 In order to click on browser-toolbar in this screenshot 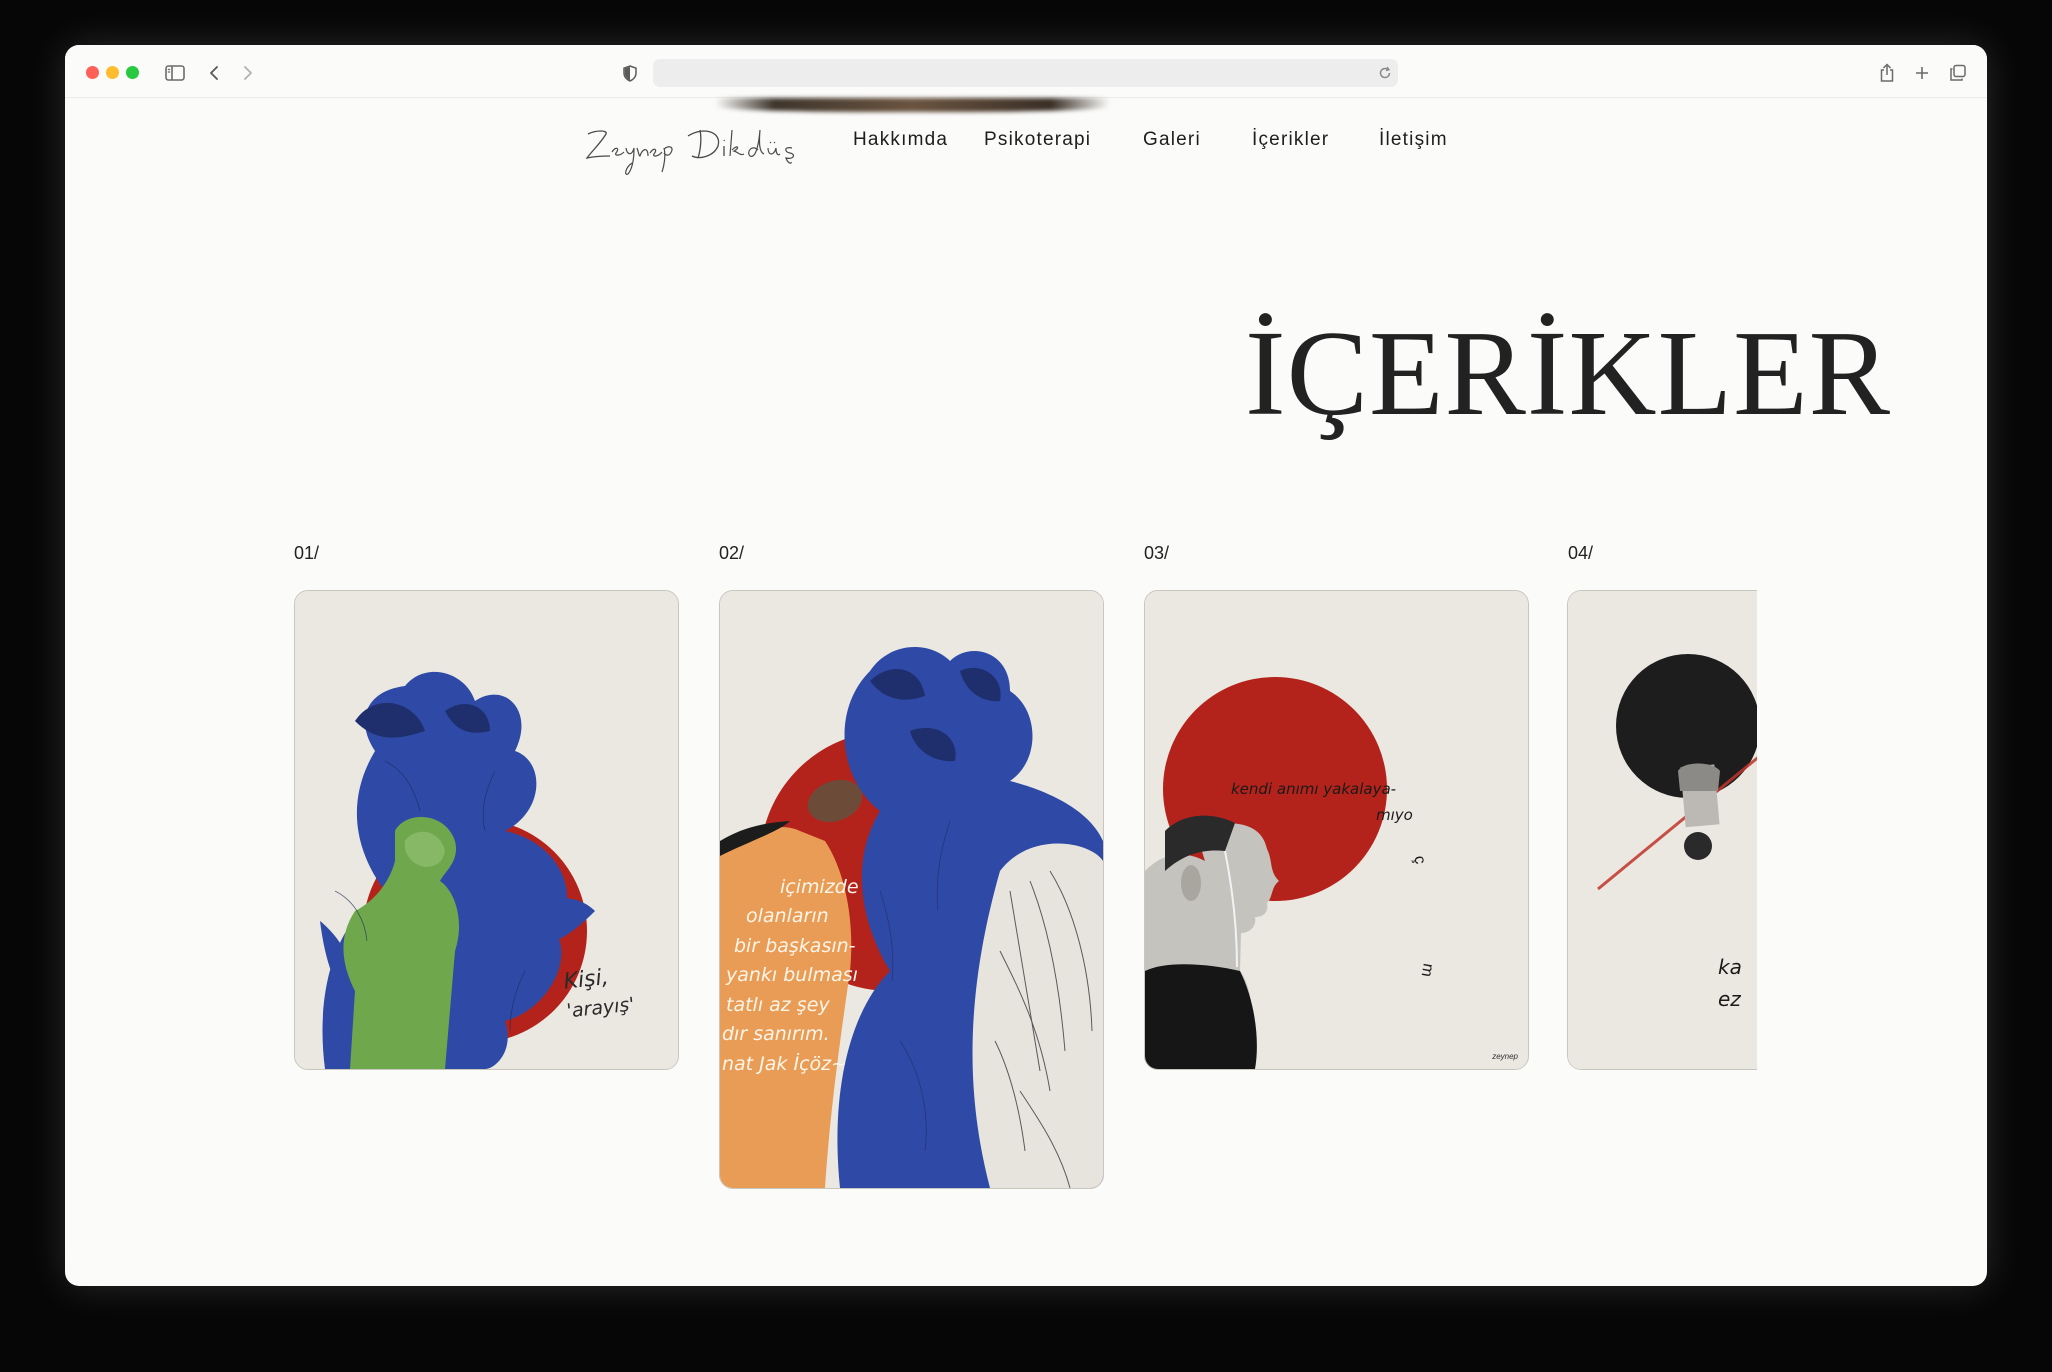, I will do `click(1026, 71)`.